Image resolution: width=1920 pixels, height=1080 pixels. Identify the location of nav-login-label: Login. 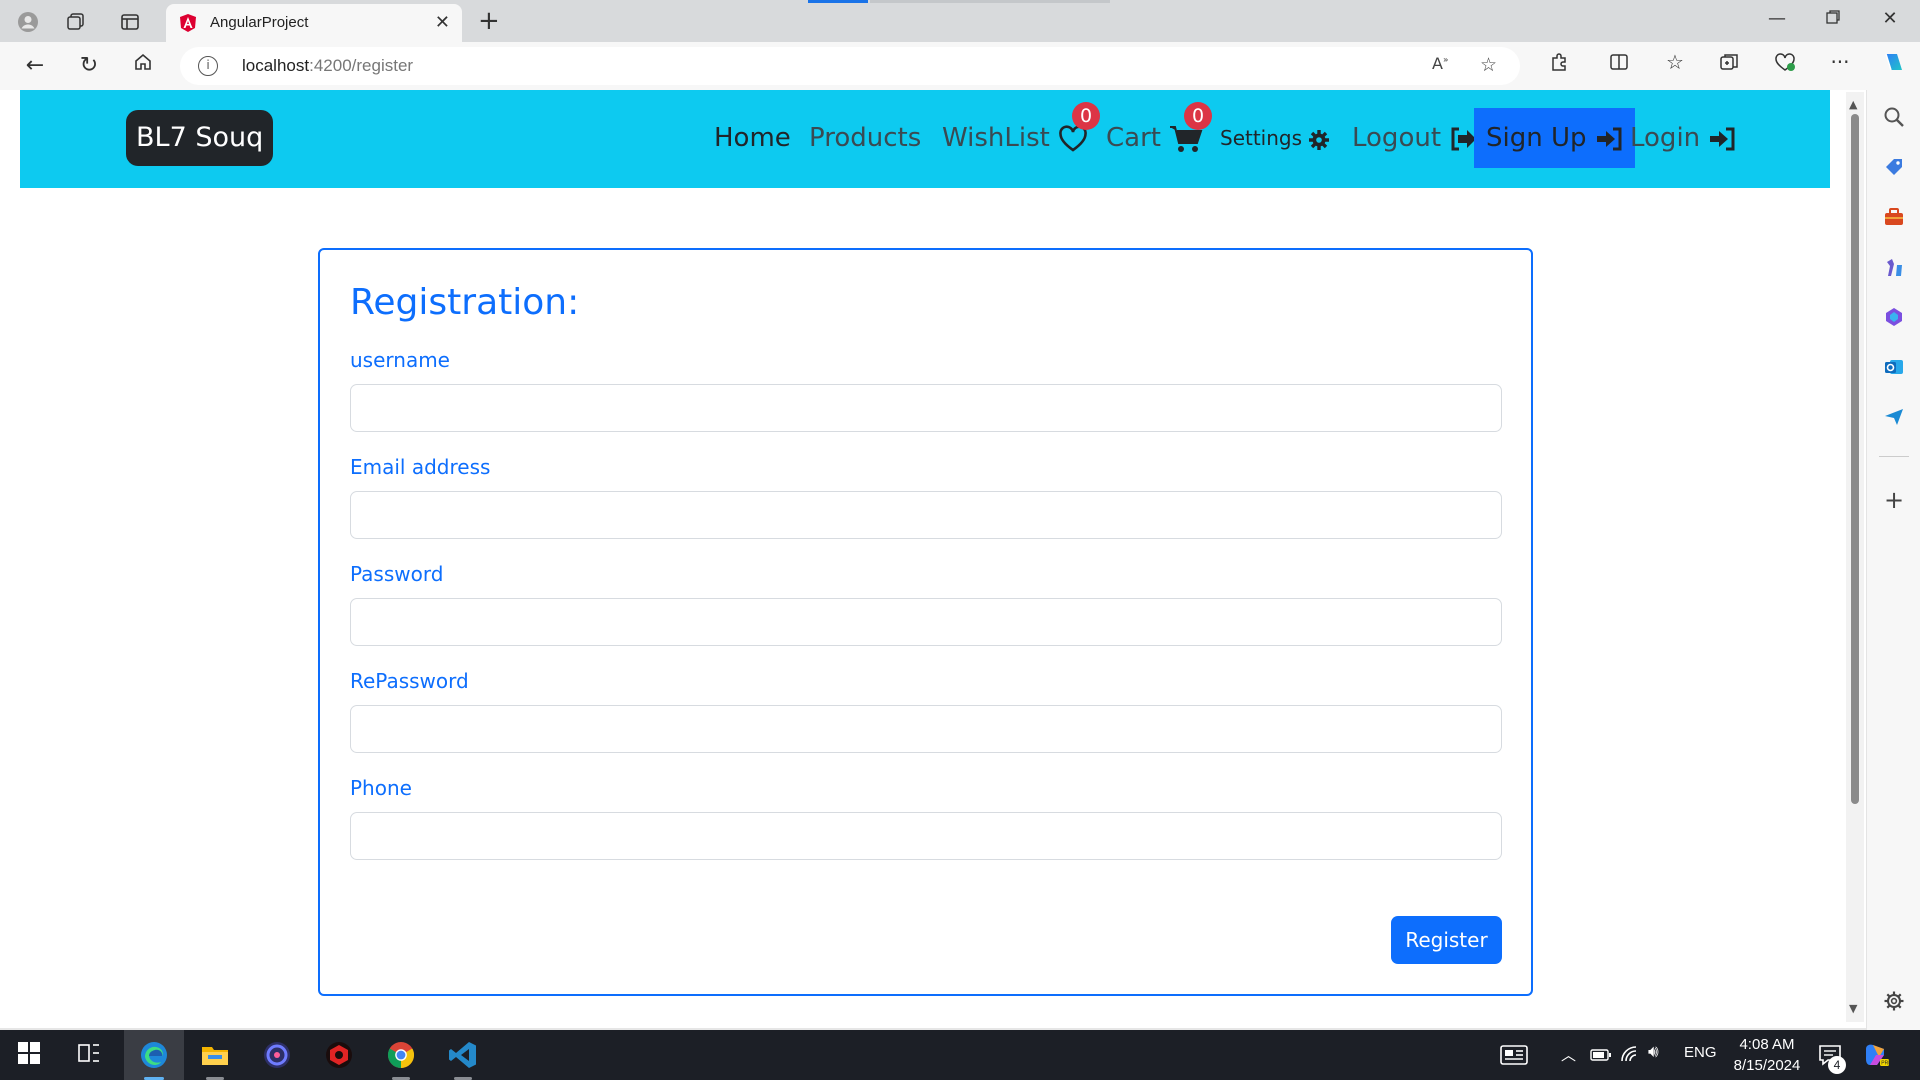
(1665, 138).